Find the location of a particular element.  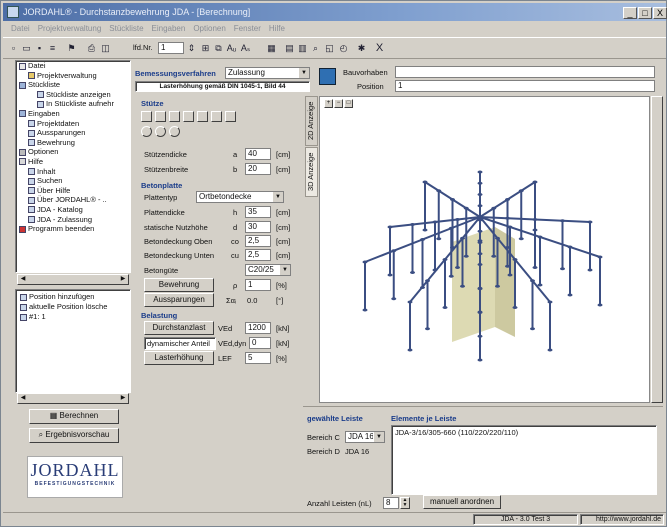

pos-number-input: 1 is located at coordinates (171, 48).